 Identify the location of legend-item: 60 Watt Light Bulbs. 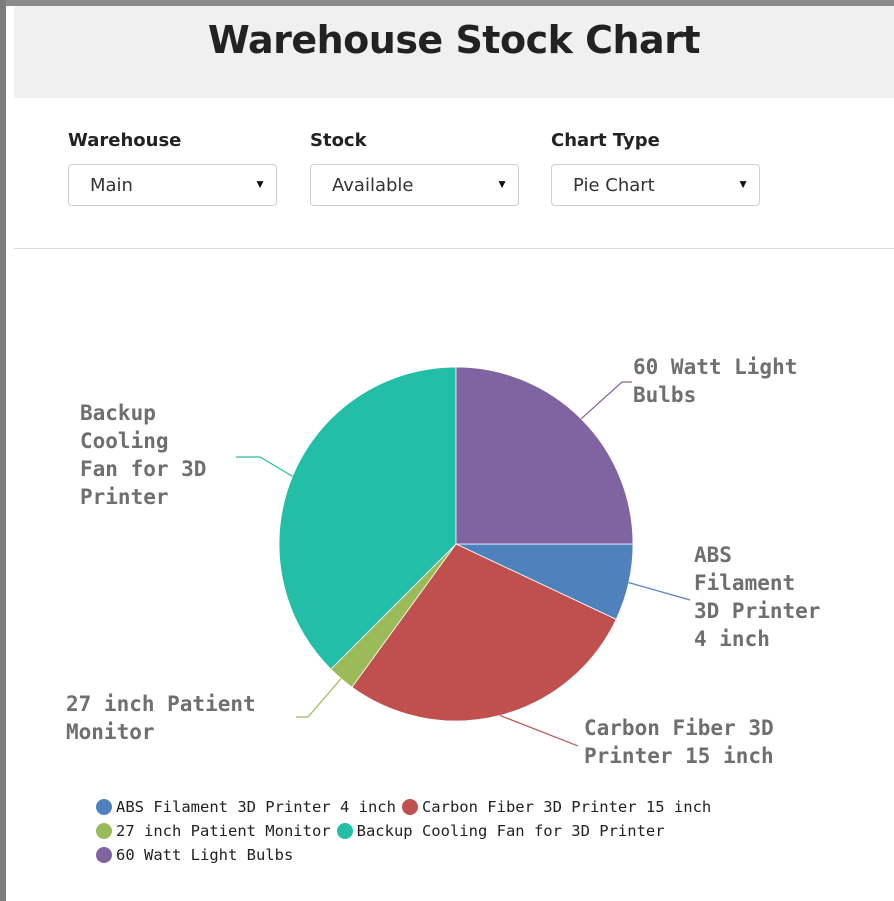
(194, 855).